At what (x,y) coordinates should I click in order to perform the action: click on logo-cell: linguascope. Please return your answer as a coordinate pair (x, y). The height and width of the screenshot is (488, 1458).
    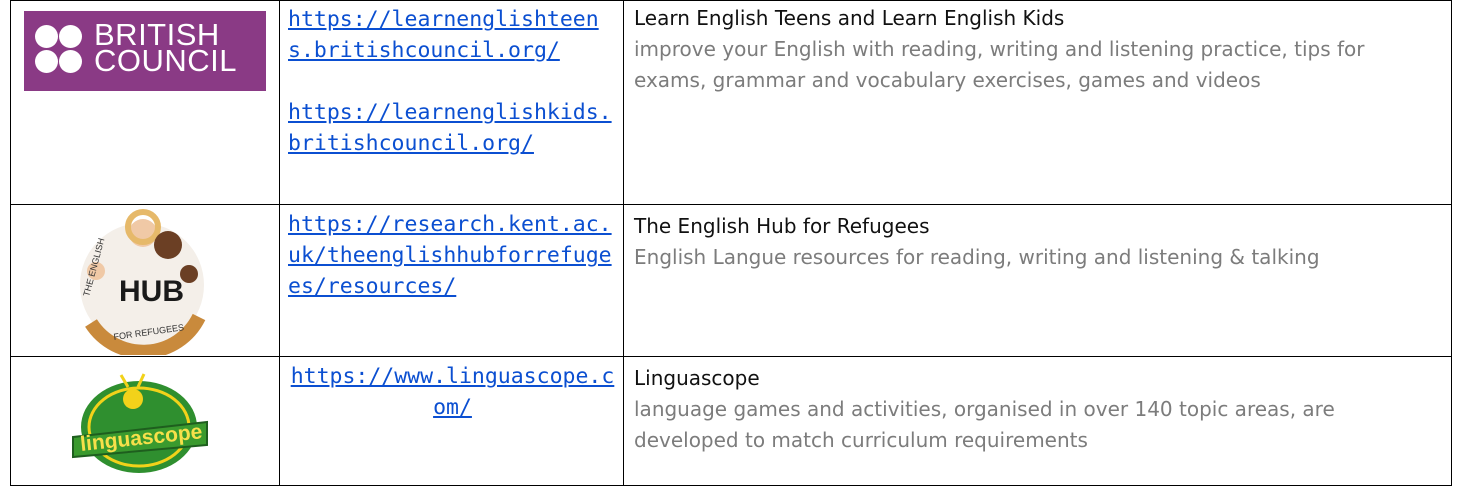
    Looking at the image, I should click on (145, 421).